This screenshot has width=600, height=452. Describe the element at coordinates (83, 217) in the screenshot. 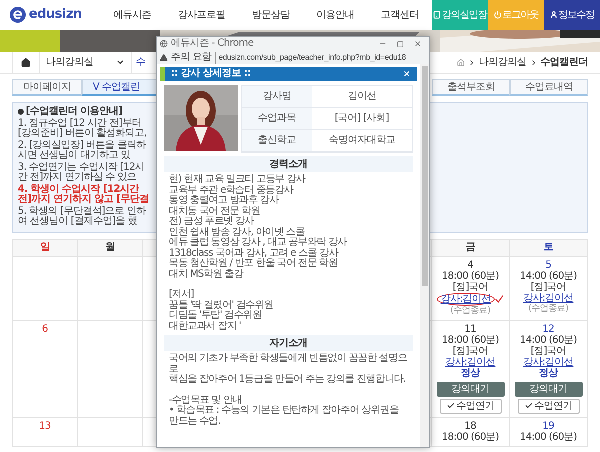

I see `notice-line: 5. 학생의 [무단결석]으로 인하여 선생님이 [결제수업]을 했` at that location.